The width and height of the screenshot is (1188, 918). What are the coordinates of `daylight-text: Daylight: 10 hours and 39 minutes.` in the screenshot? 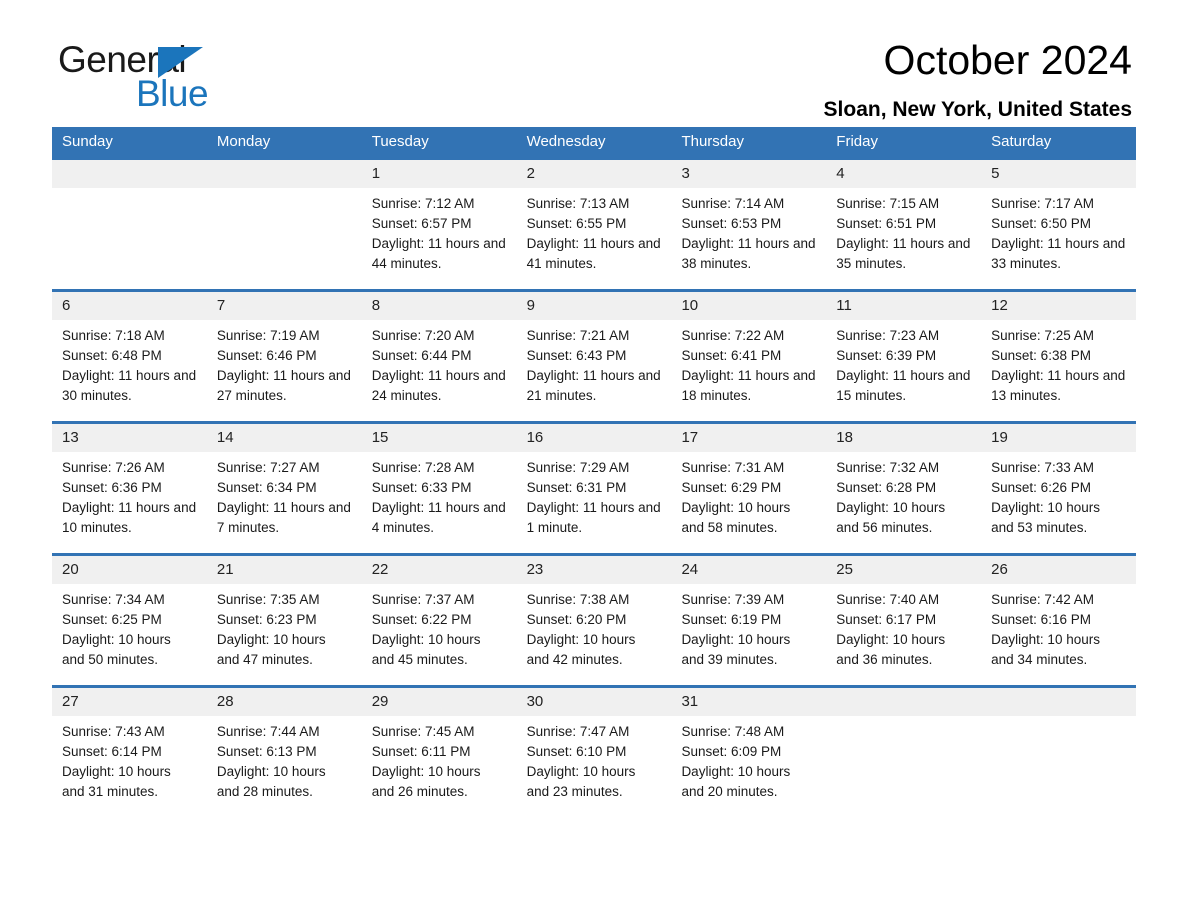 It's located at (736, 649).